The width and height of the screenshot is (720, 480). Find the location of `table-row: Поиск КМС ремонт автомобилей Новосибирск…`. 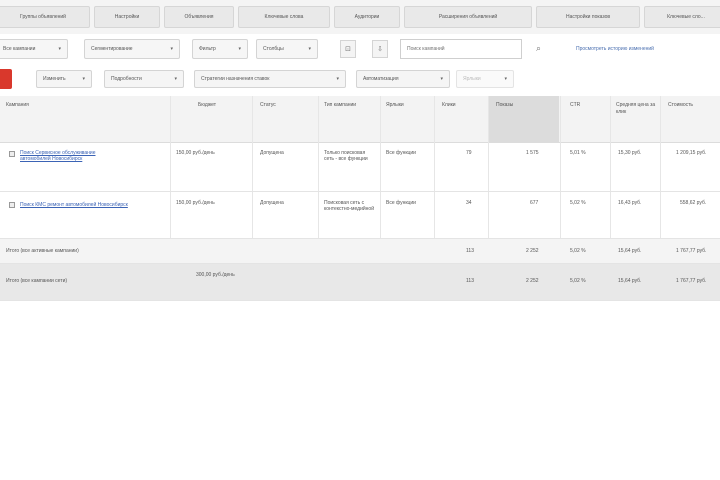

table-row: Поиск КМС ремонт автомобилей Новосибирск… is located at coordinates (360, 215).